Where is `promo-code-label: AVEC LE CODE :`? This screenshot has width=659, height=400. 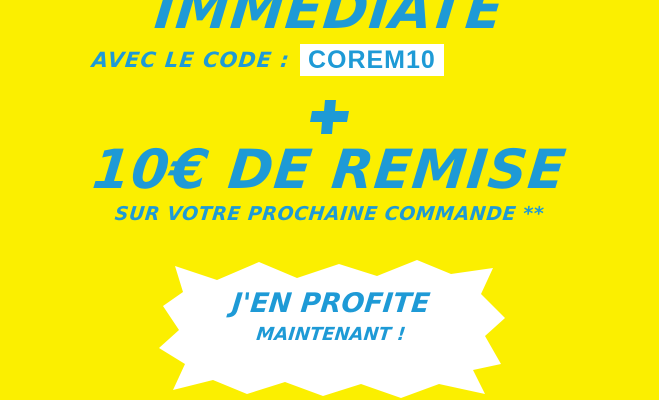
promo-code-label: AVEC LE CODE : is located at coordinates (191, 60).